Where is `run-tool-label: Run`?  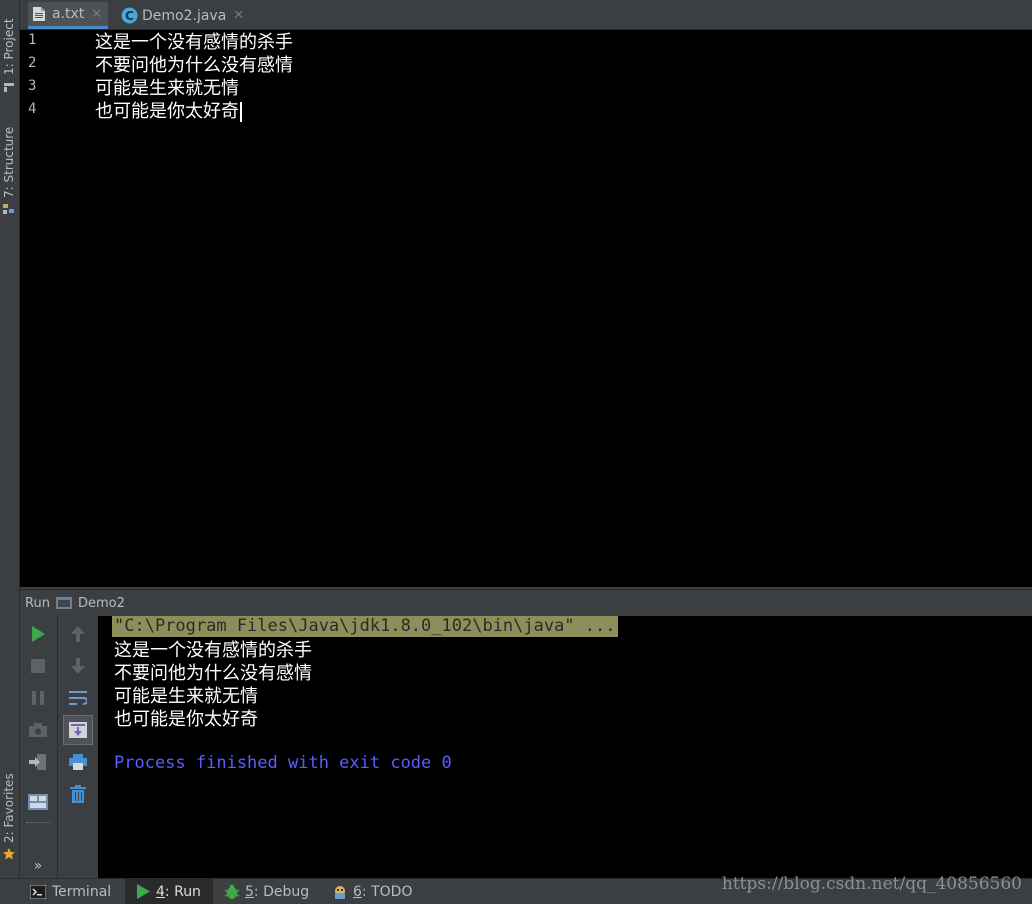 run-tool-label: Run is located at coordinates (37, 603).